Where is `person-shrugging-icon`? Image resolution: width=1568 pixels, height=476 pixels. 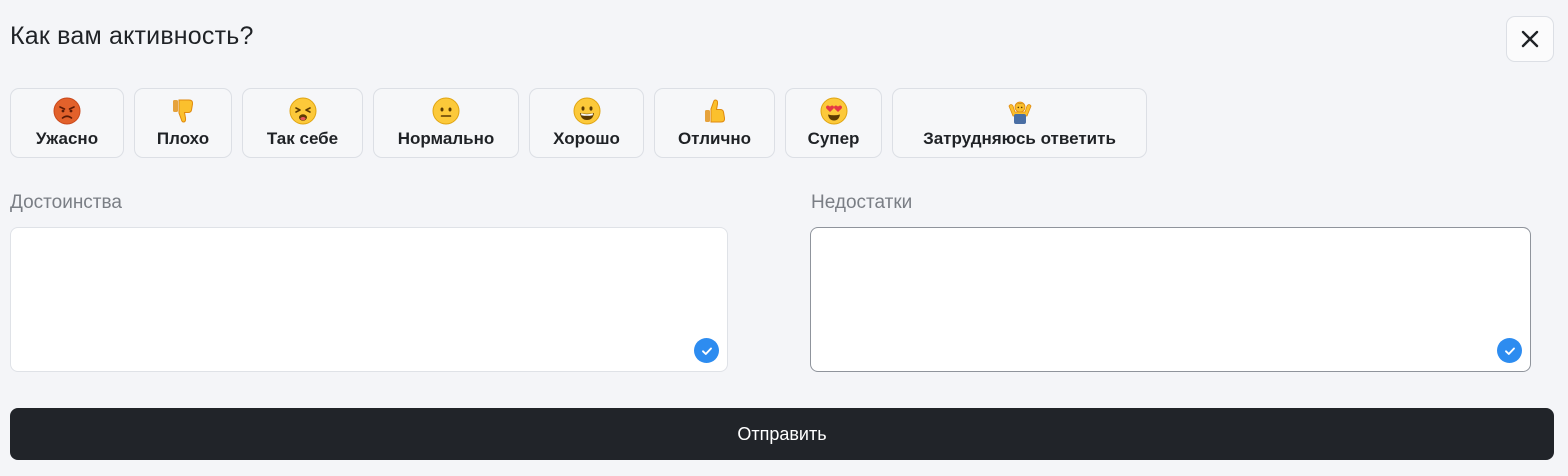 person-shrugging-icon is located at coordinates (1020, 111).